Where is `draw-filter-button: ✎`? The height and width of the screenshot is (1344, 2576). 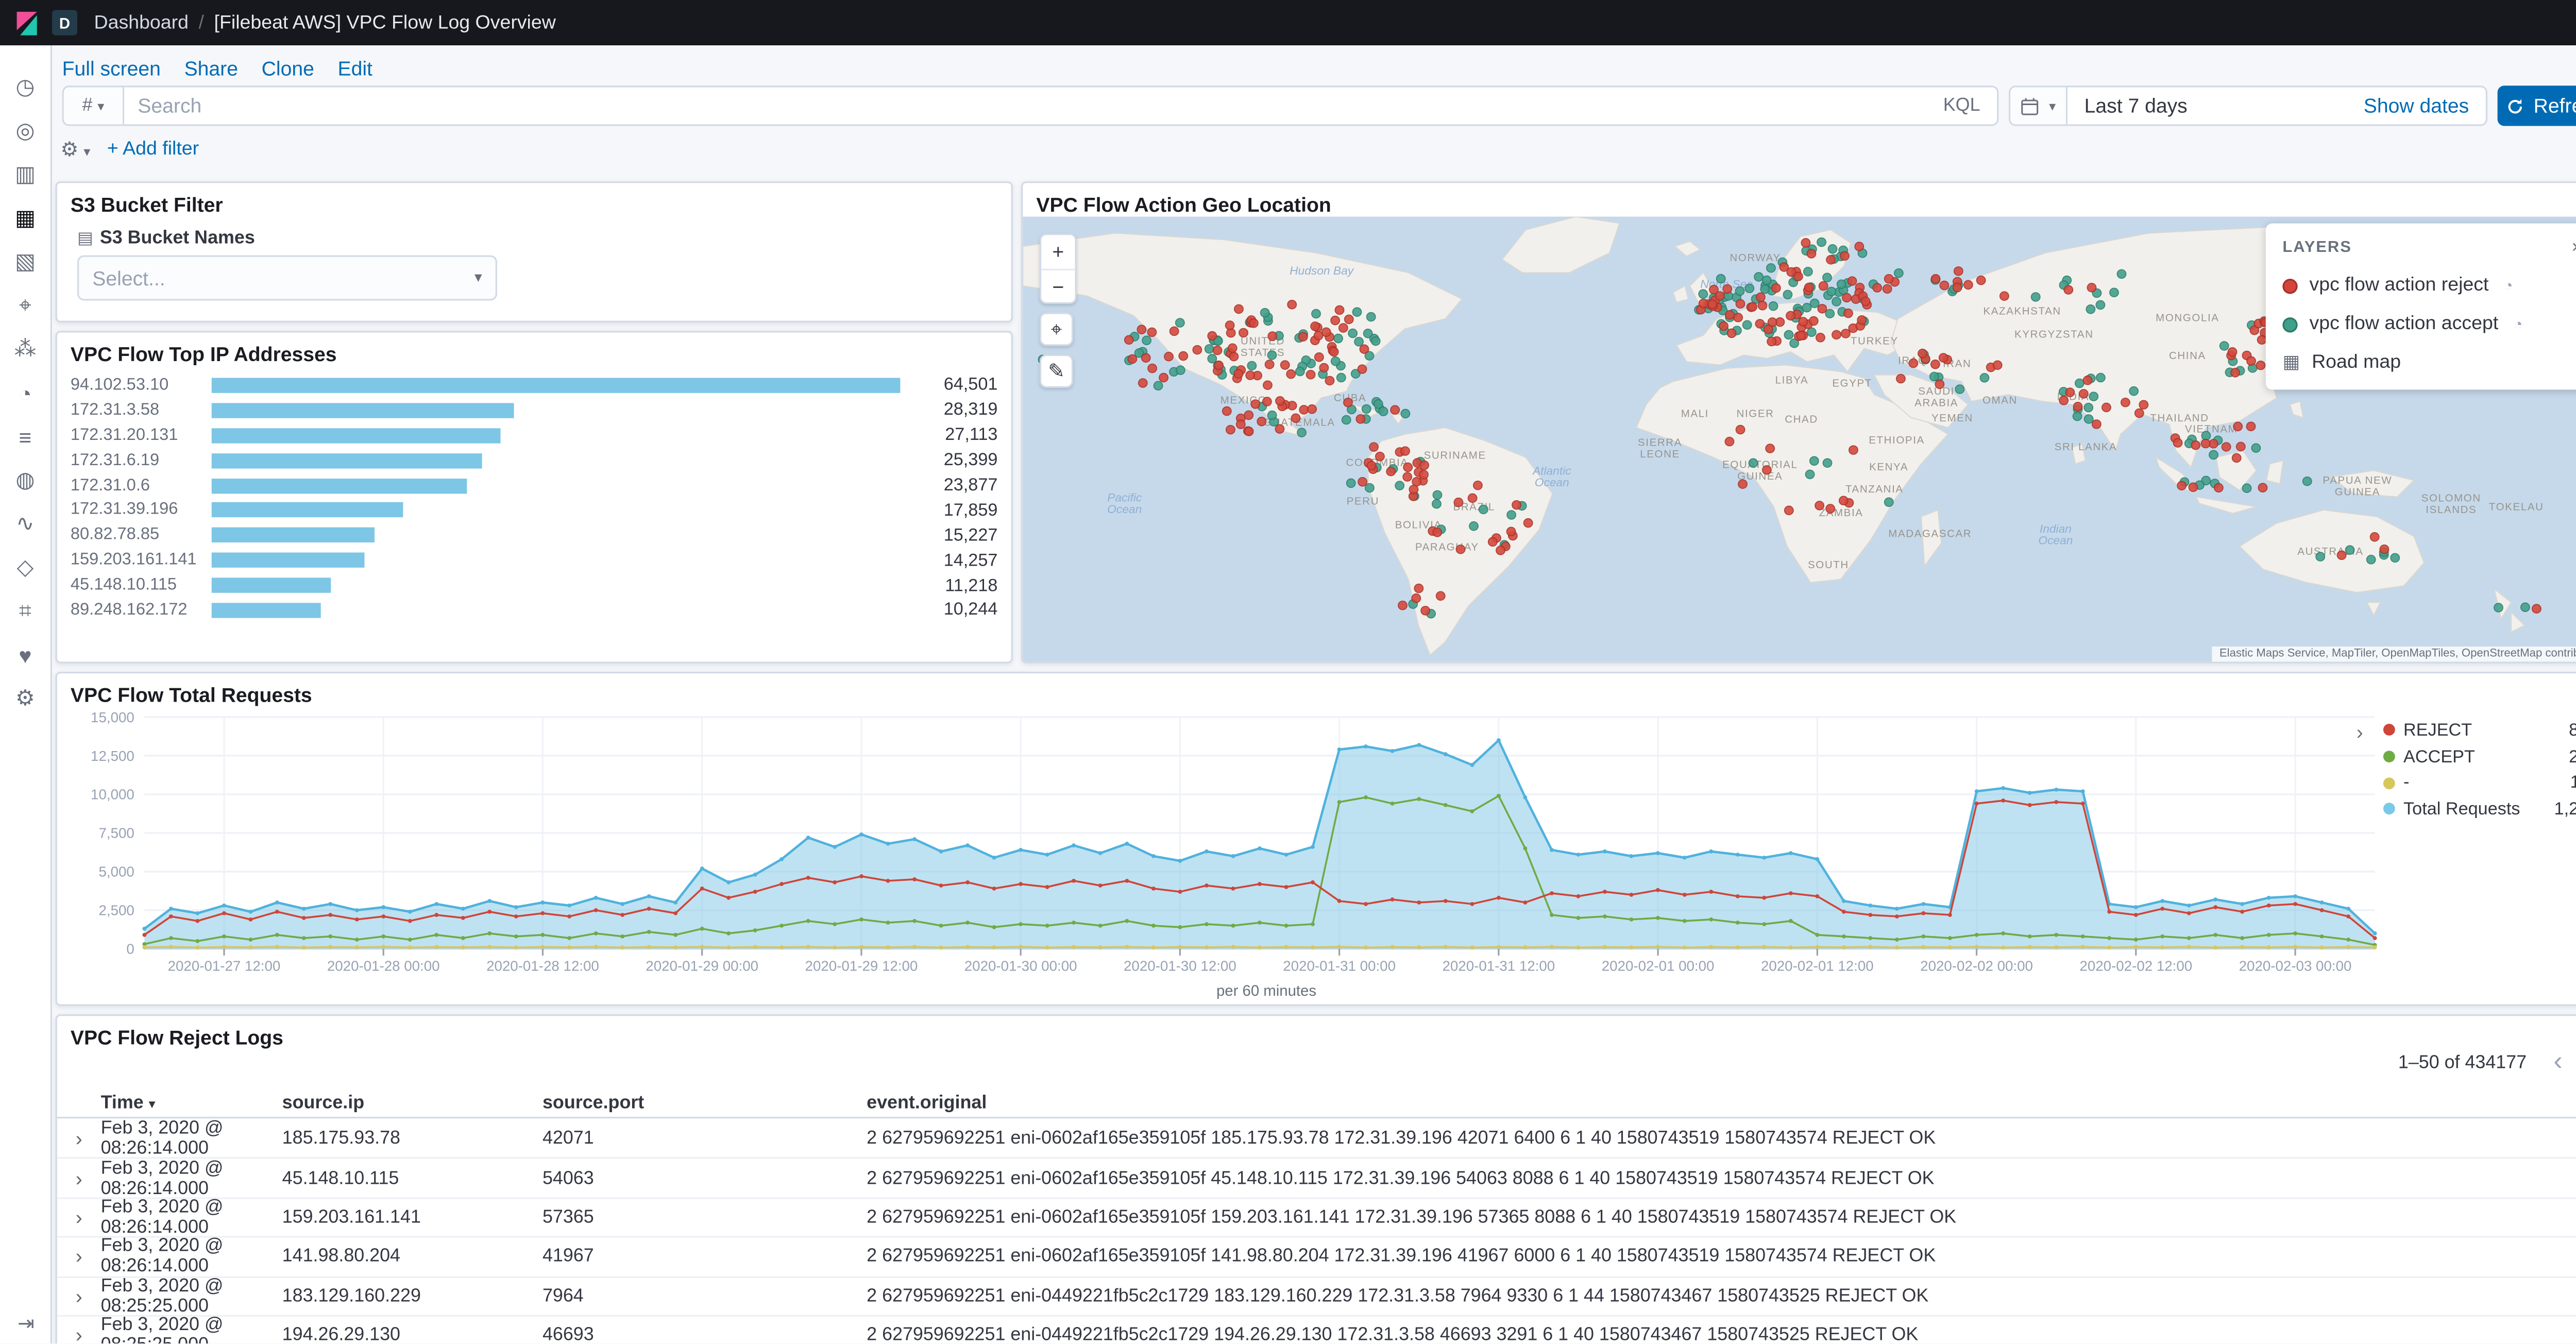
draw-filter-button: ✎ is located at coordinates (1056, 371).